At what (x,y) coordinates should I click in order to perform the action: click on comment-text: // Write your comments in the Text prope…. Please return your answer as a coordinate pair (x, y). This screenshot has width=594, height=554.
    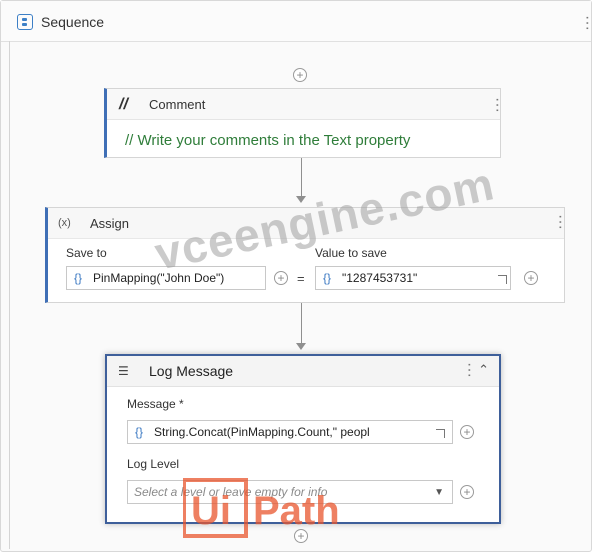
    Looking at the image, I should click on (267, 140).